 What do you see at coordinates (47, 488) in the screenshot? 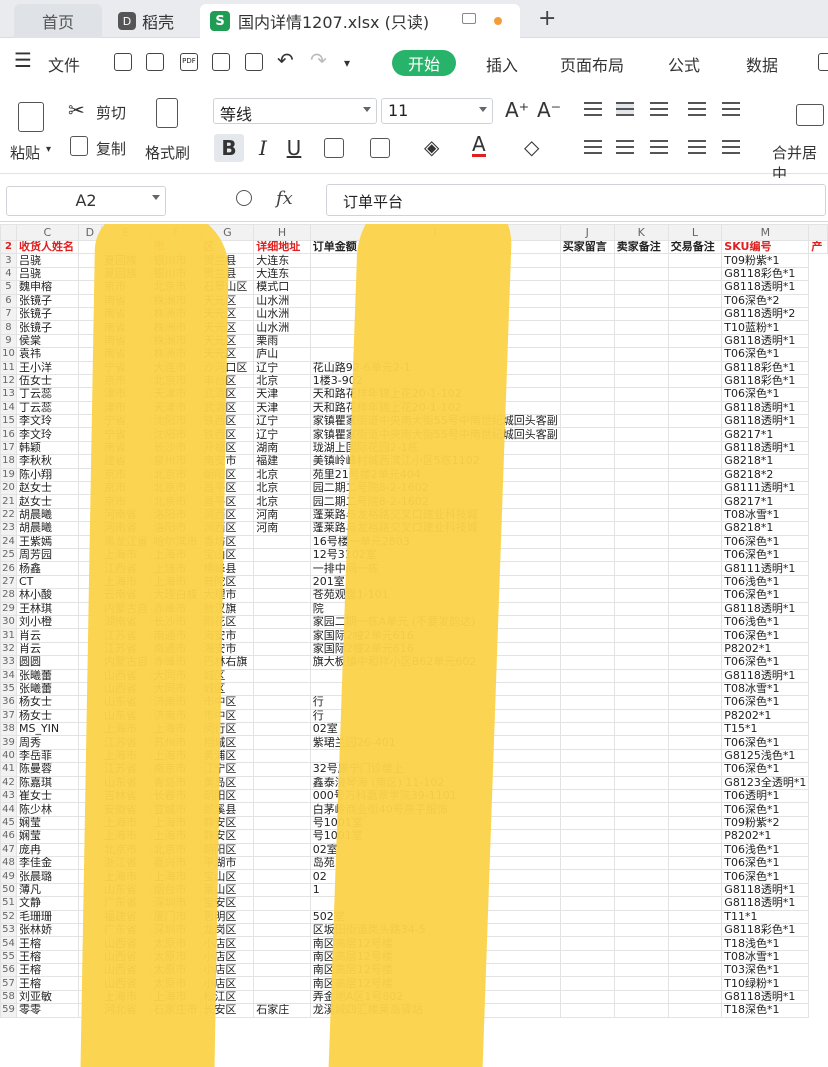
I see `cell: 赵女士` at bounding box center [47, 488].